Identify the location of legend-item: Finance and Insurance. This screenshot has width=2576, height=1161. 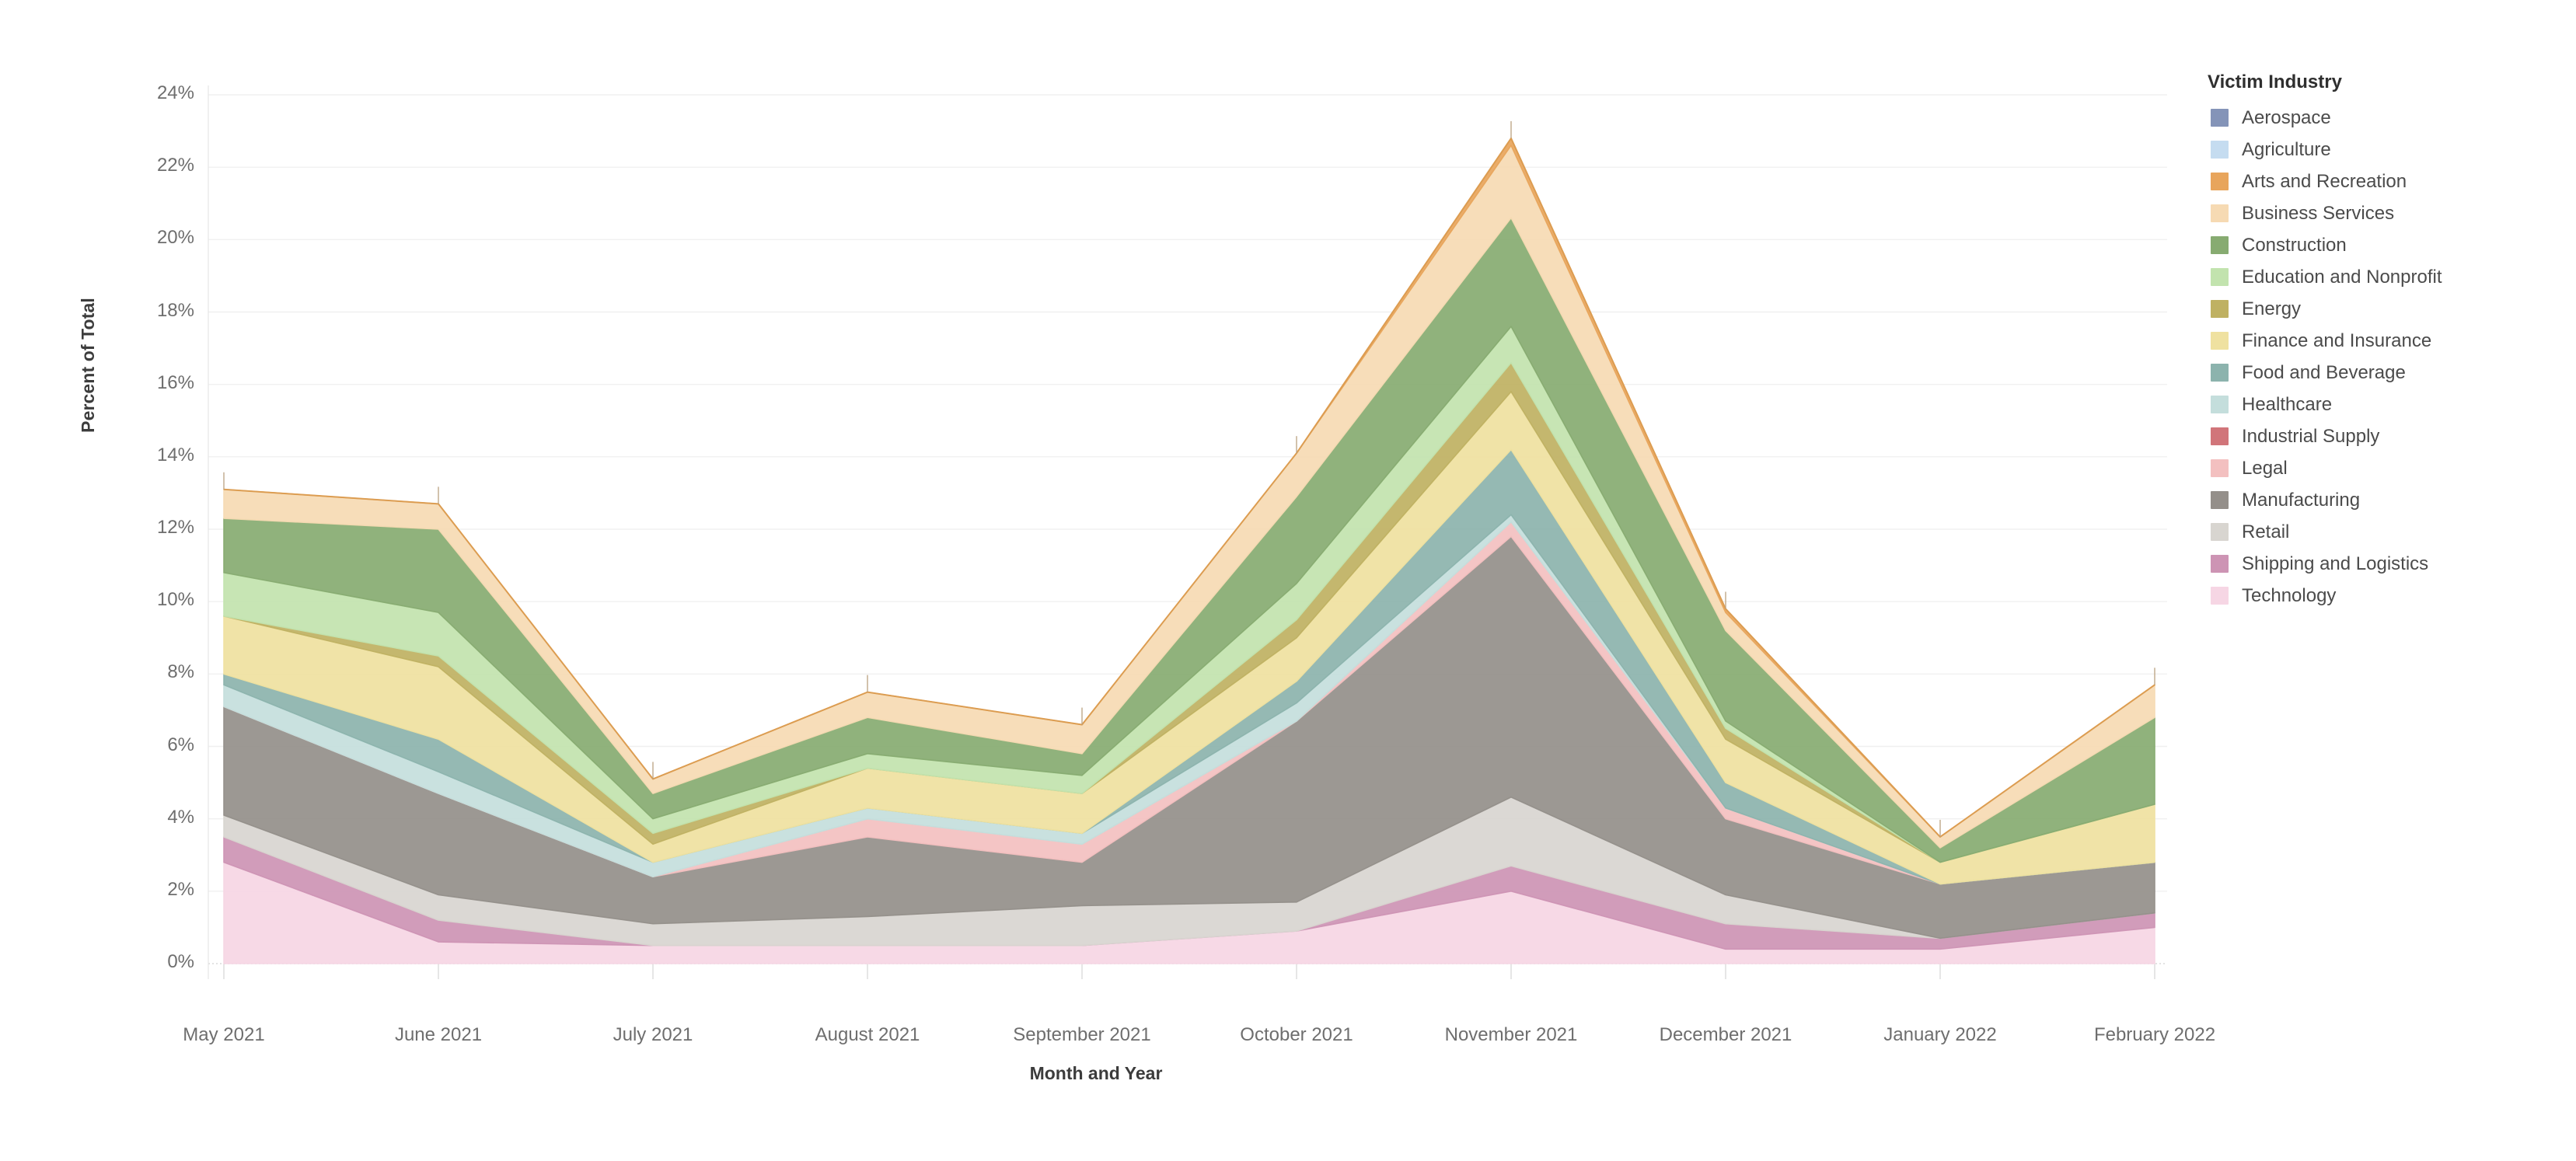
(2389, 341).